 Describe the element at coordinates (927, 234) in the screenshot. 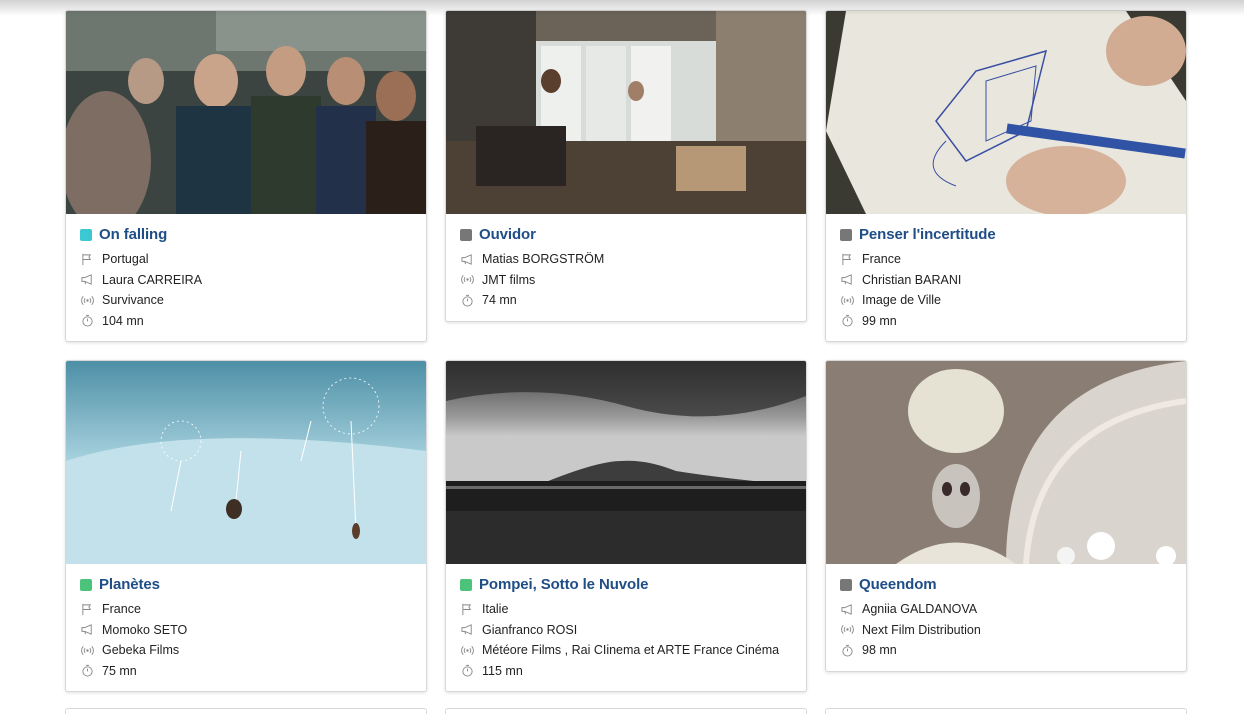

I see `film-title-link: Penser l'incertitude` at that location.